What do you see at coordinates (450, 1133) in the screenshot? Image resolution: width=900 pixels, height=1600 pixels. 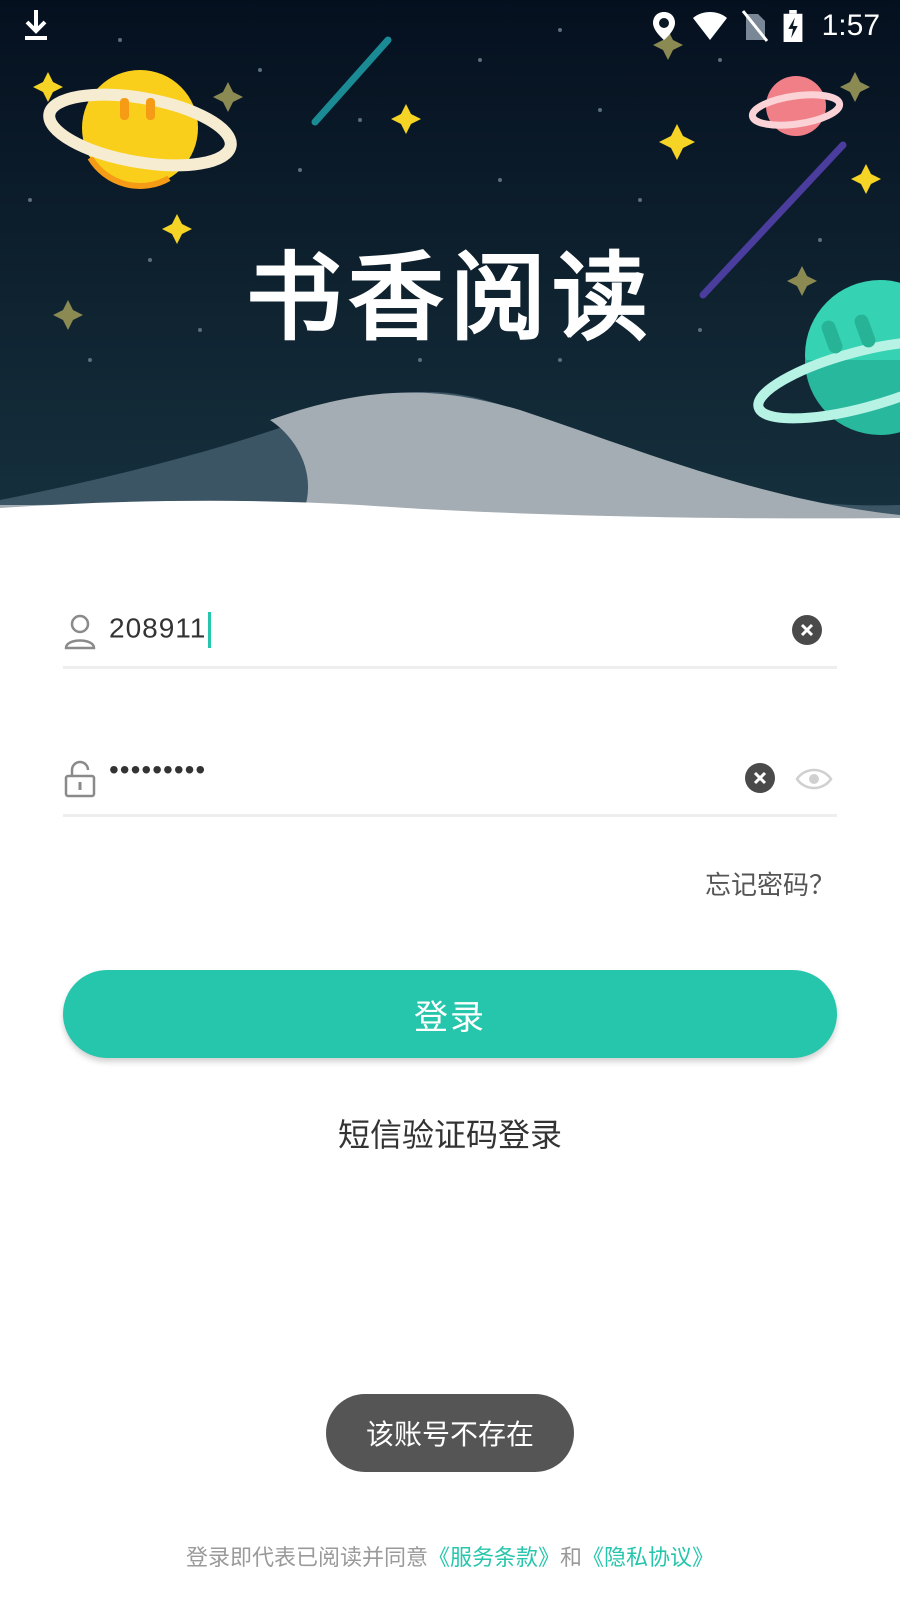 I see `sms-login-link: 短信验证码登录` at bounding box center [450, 1133].